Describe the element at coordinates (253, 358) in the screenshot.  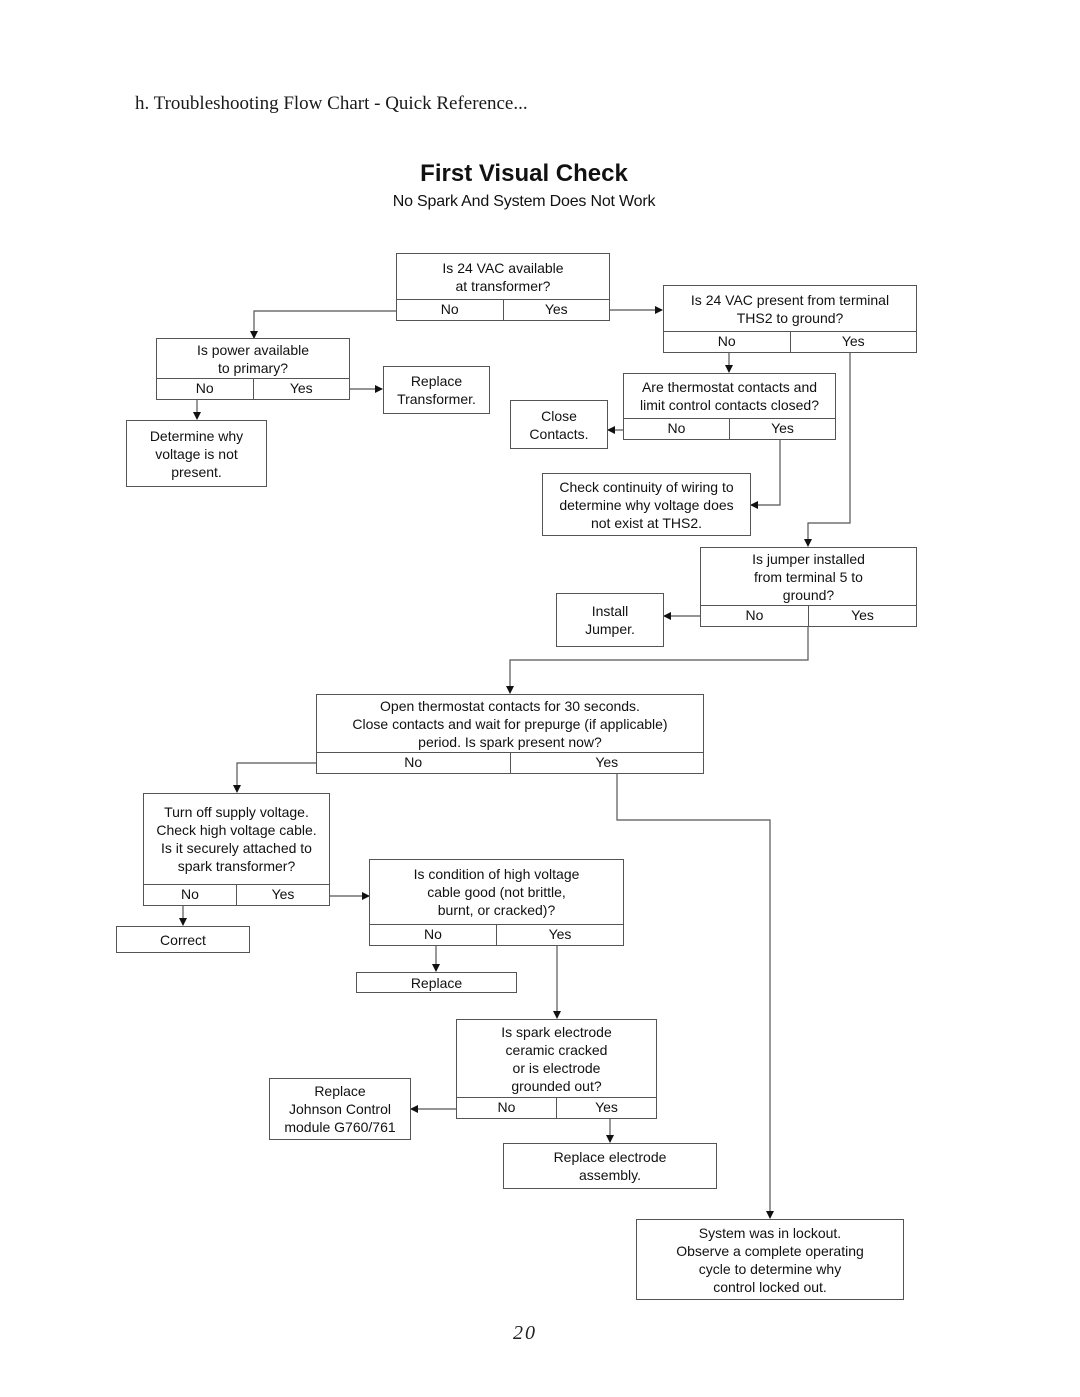
I see `decision-question: Is power available to primary?` at that location.